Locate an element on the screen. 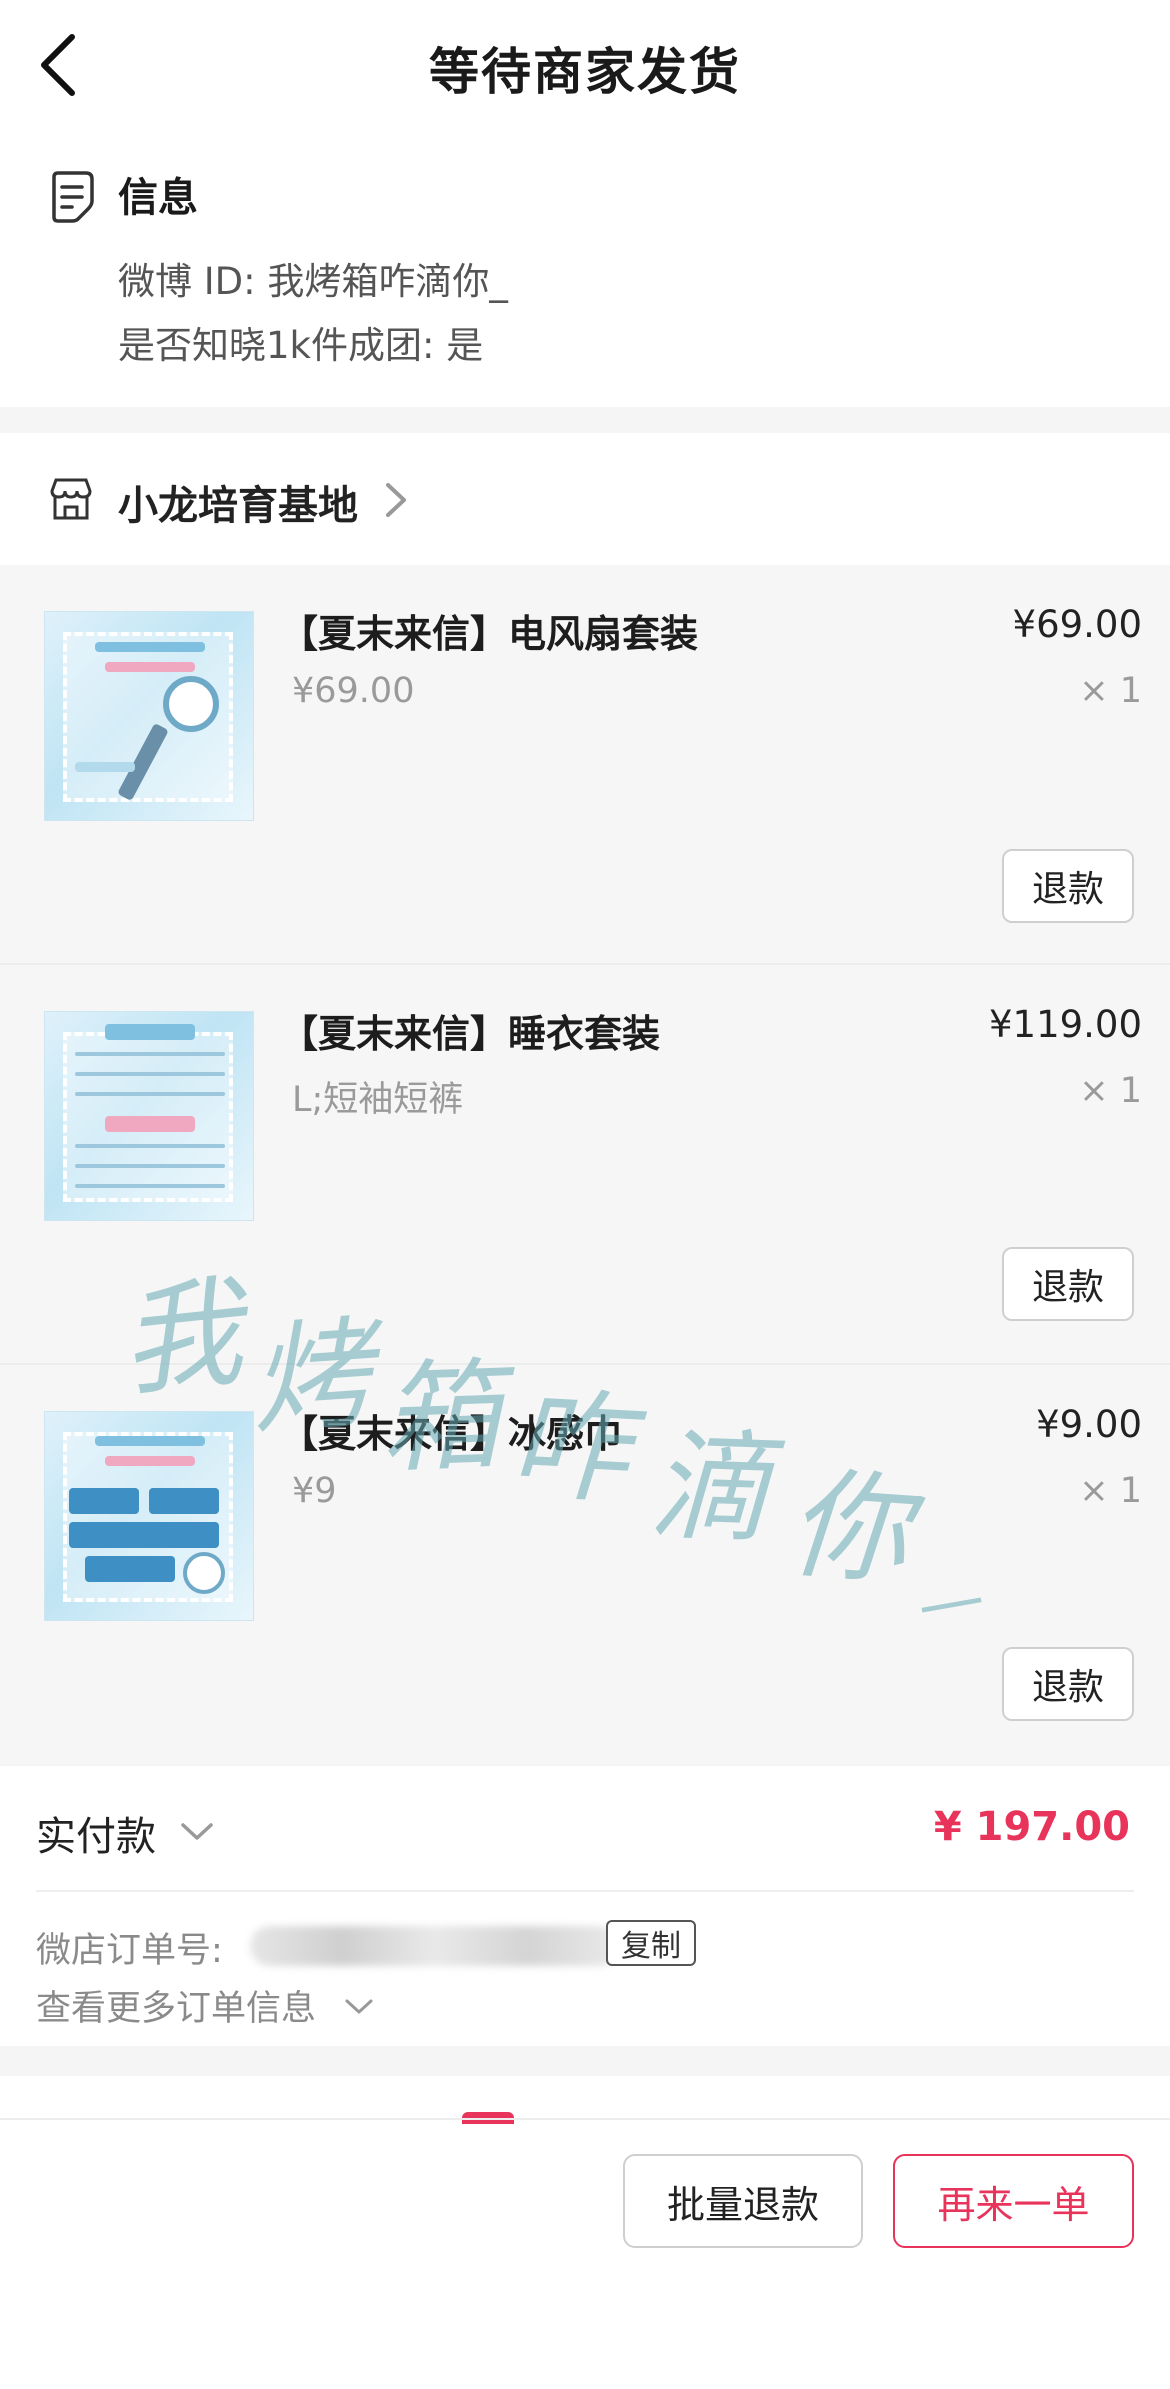 Image resolution: width=1170 pixels, height=2389 pixels. item-spec: L;短袖短裤 is located at coordinates (378, 1100).